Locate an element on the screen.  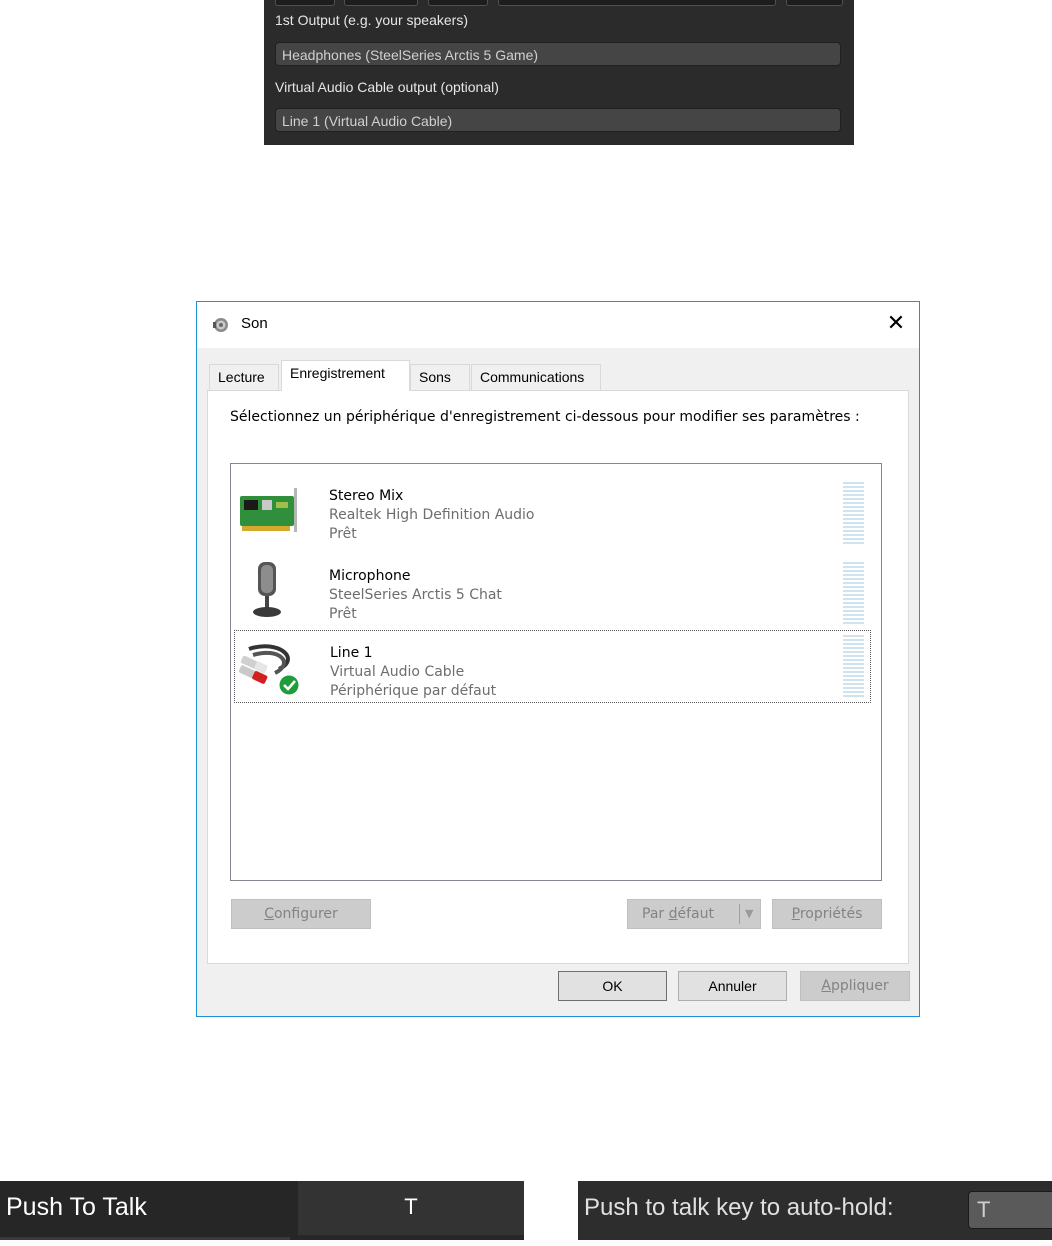
output1-label: 1st Output (e.g. your speakers) is located at coordinates (371, 20).